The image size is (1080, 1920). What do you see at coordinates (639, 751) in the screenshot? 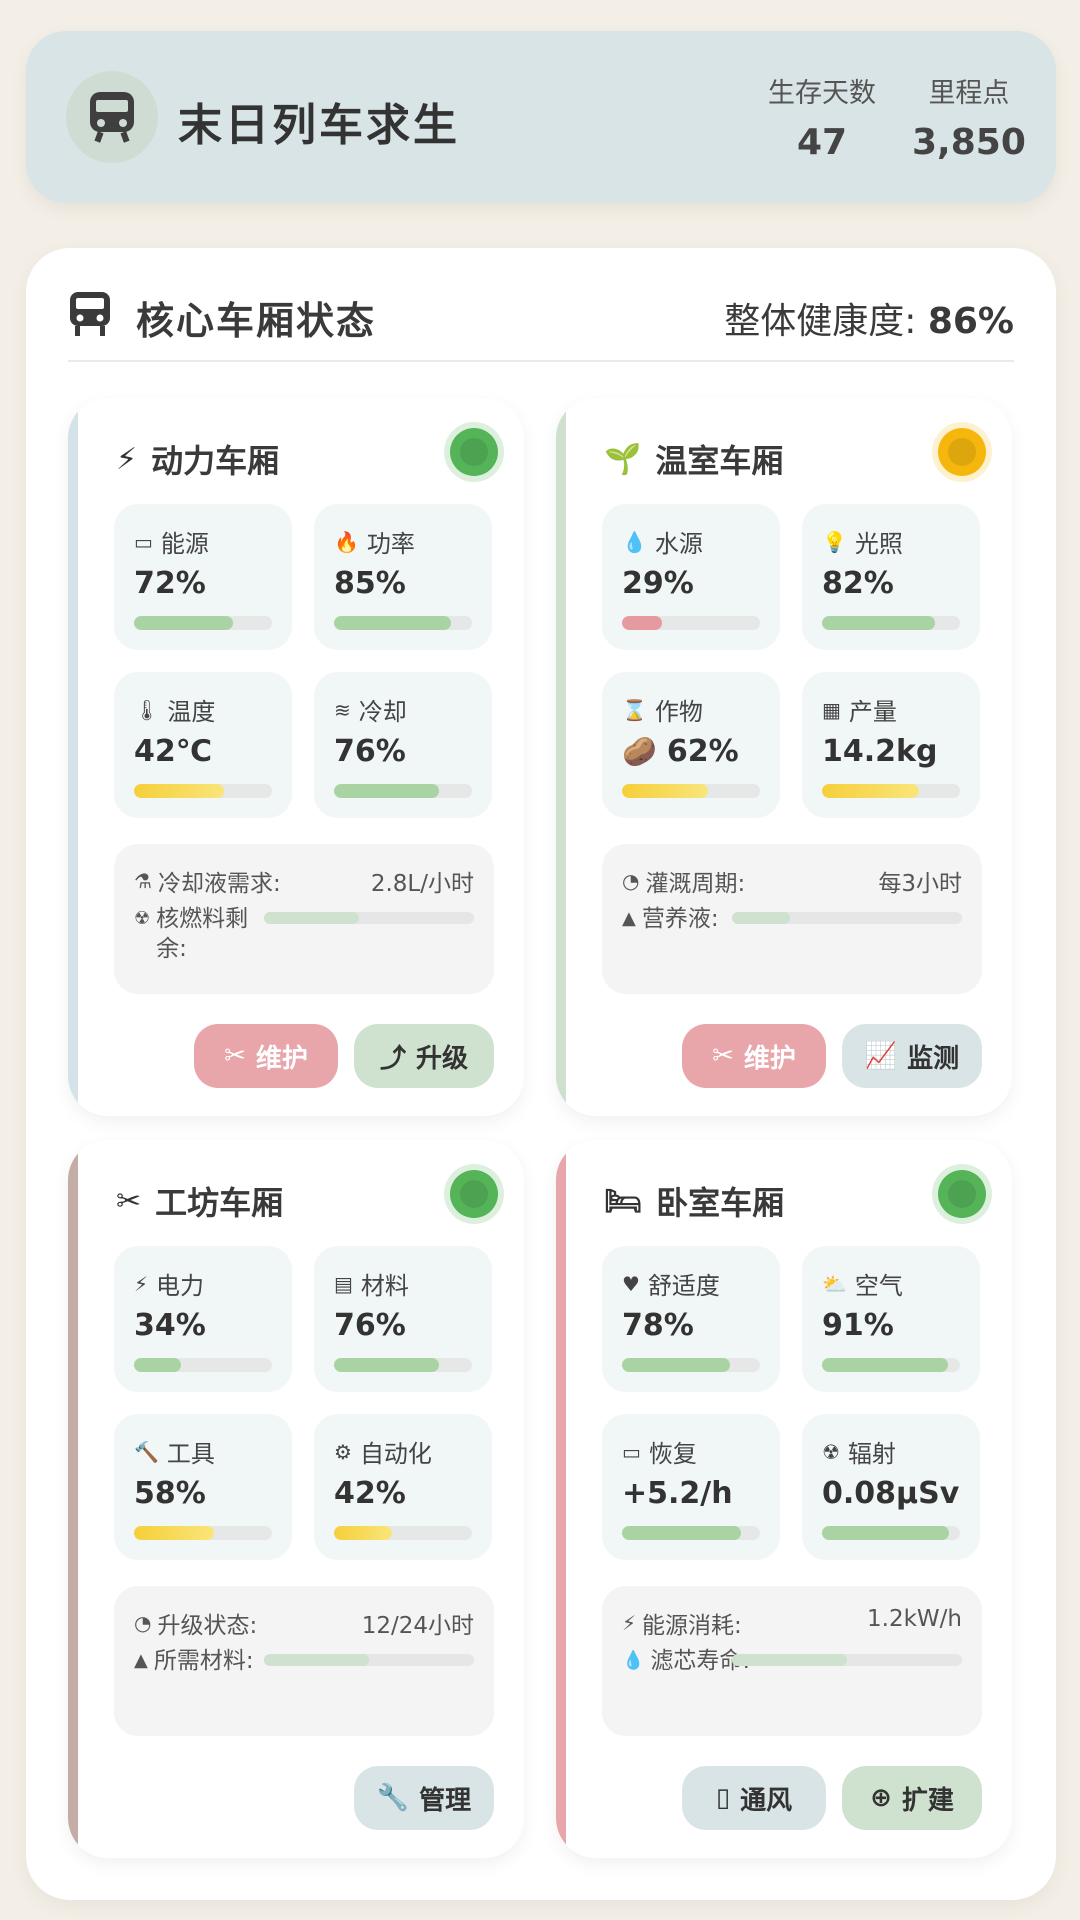
I see `potato-icon: 🥔` at bounding box center [639, 751].